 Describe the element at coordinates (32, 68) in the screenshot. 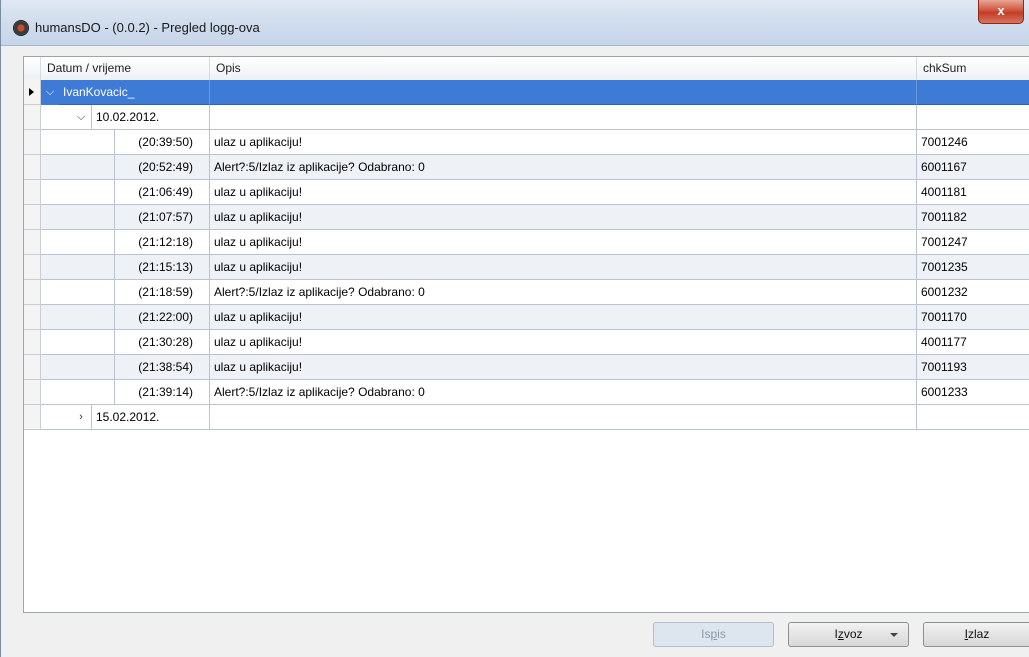

I see `row-header-corner` at that location.